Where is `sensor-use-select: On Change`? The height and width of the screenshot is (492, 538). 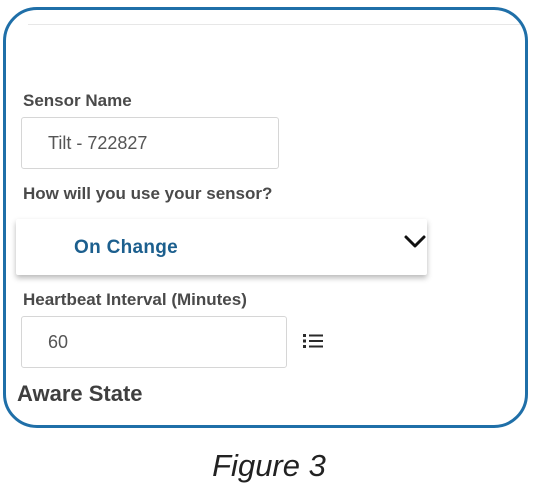
sensor-use-select: On Change is located at coordinates (221, 247).